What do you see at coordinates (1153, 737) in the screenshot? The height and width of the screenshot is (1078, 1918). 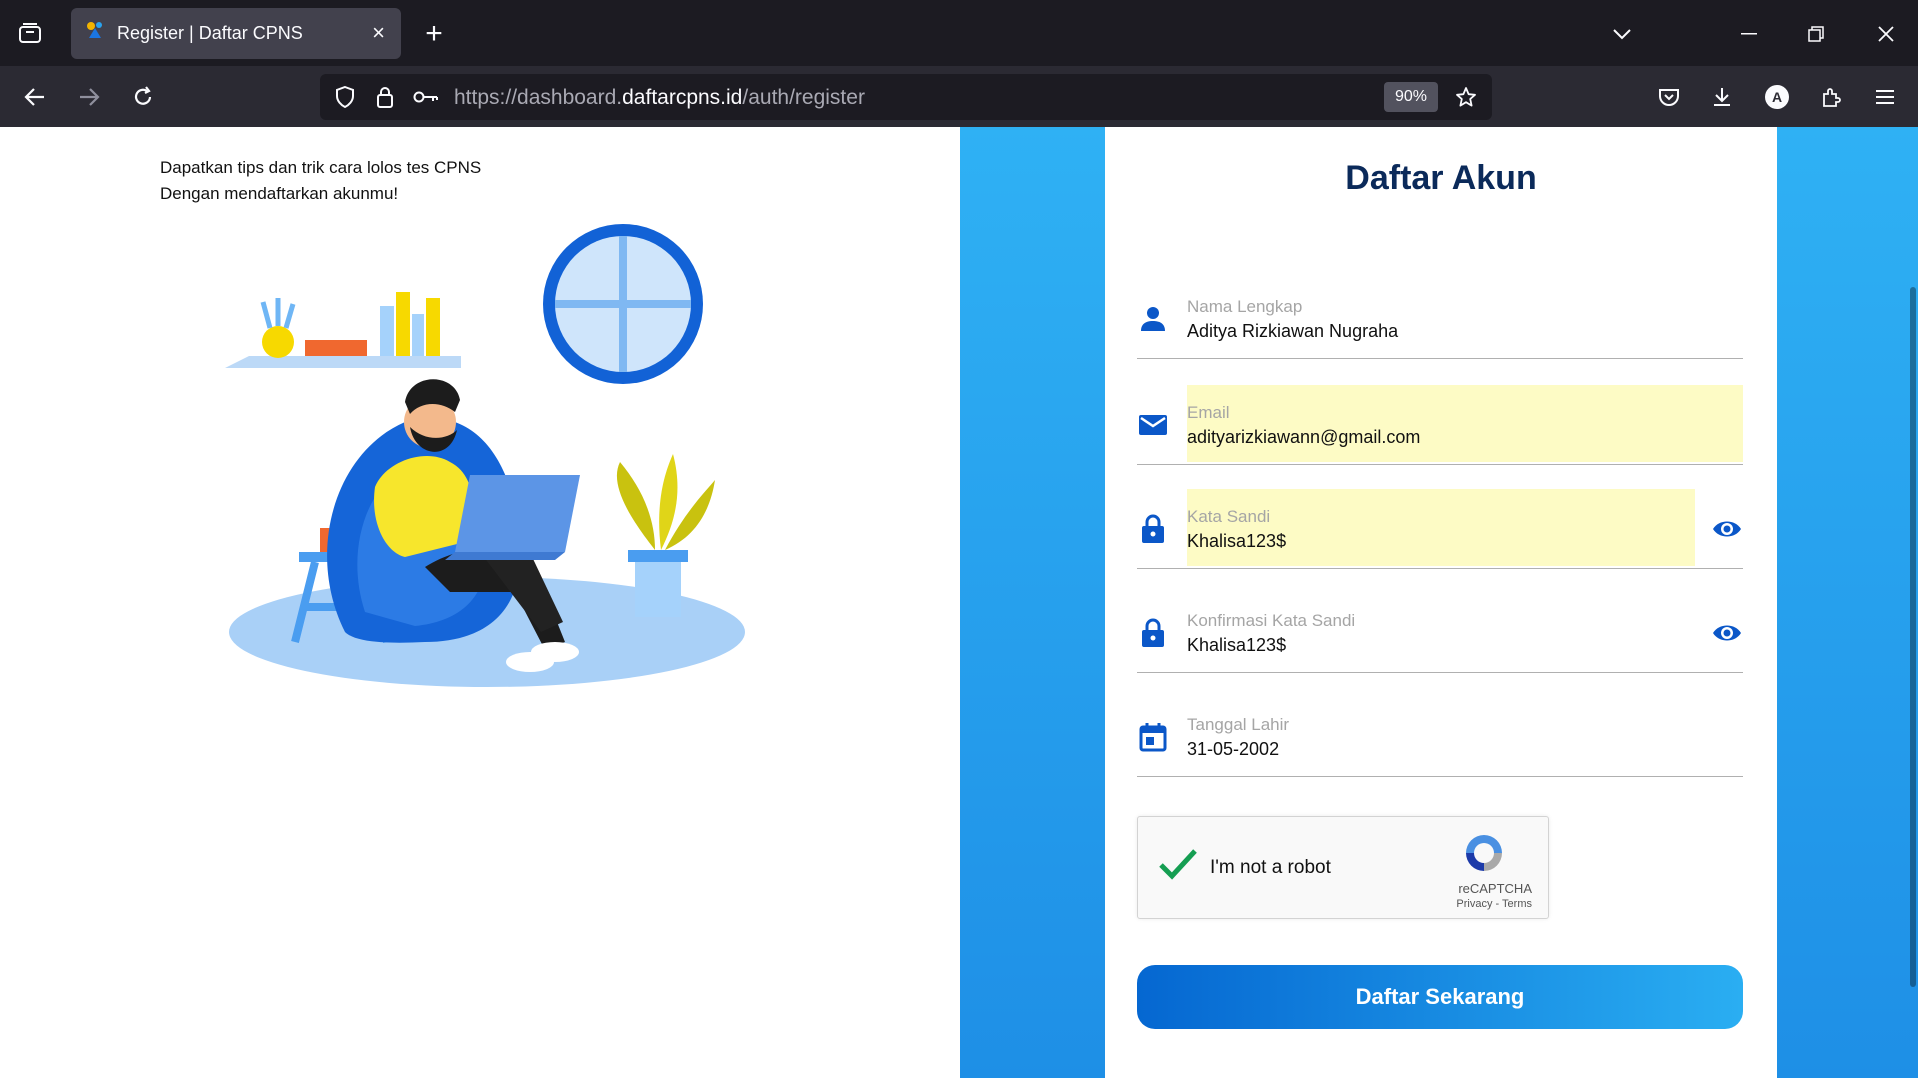 I see `calendar-icon` at bounding box center [1153, 737].